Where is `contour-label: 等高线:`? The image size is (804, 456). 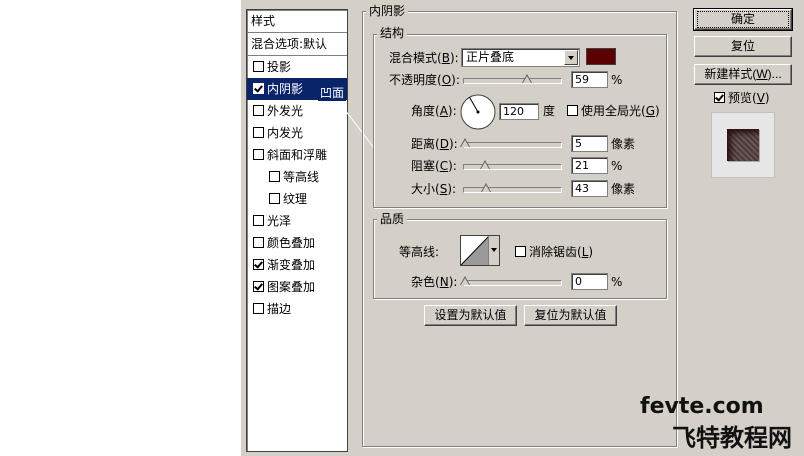
contour-label: 等高线: is located at coordinates (419, 252).